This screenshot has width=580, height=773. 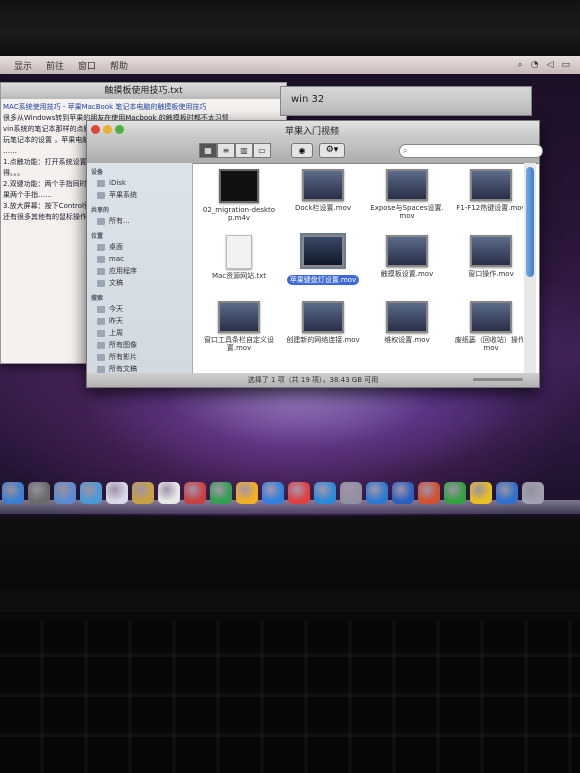 What do you see at coordinates (488, 344) in the screenshot?
I see `file-name: 废纸篓（回收站）操作.mov` at bounding box center [488, 344].